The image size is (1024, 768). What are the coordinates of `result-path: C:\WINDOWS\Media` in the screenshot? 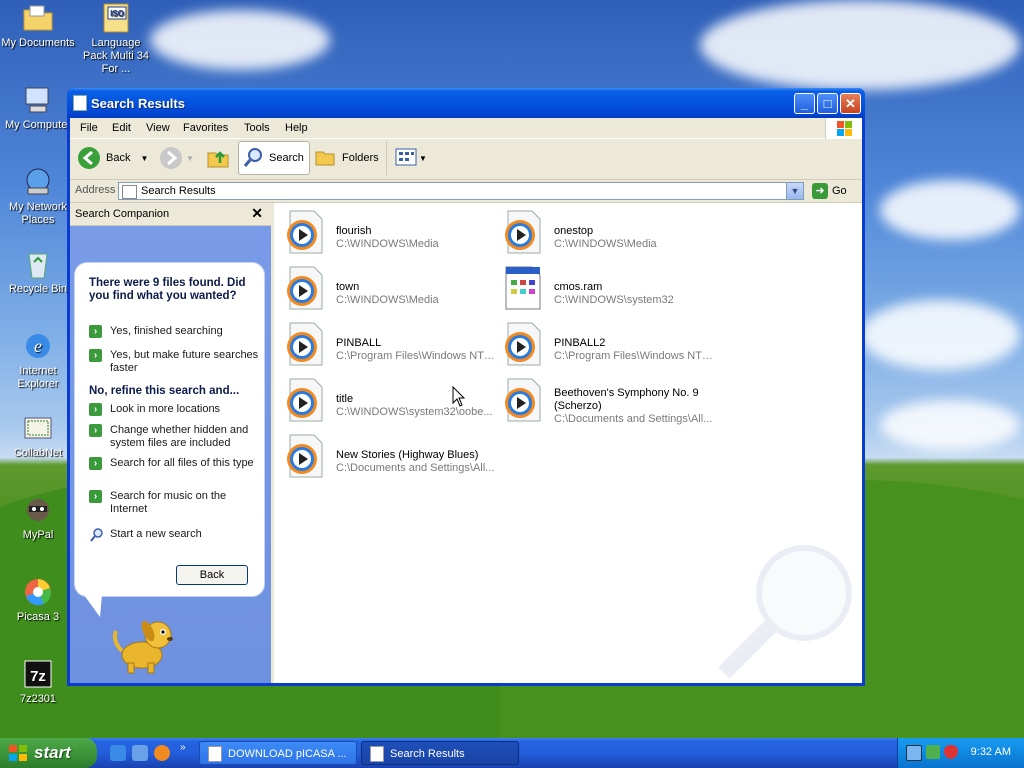 It's located at (387, 300).